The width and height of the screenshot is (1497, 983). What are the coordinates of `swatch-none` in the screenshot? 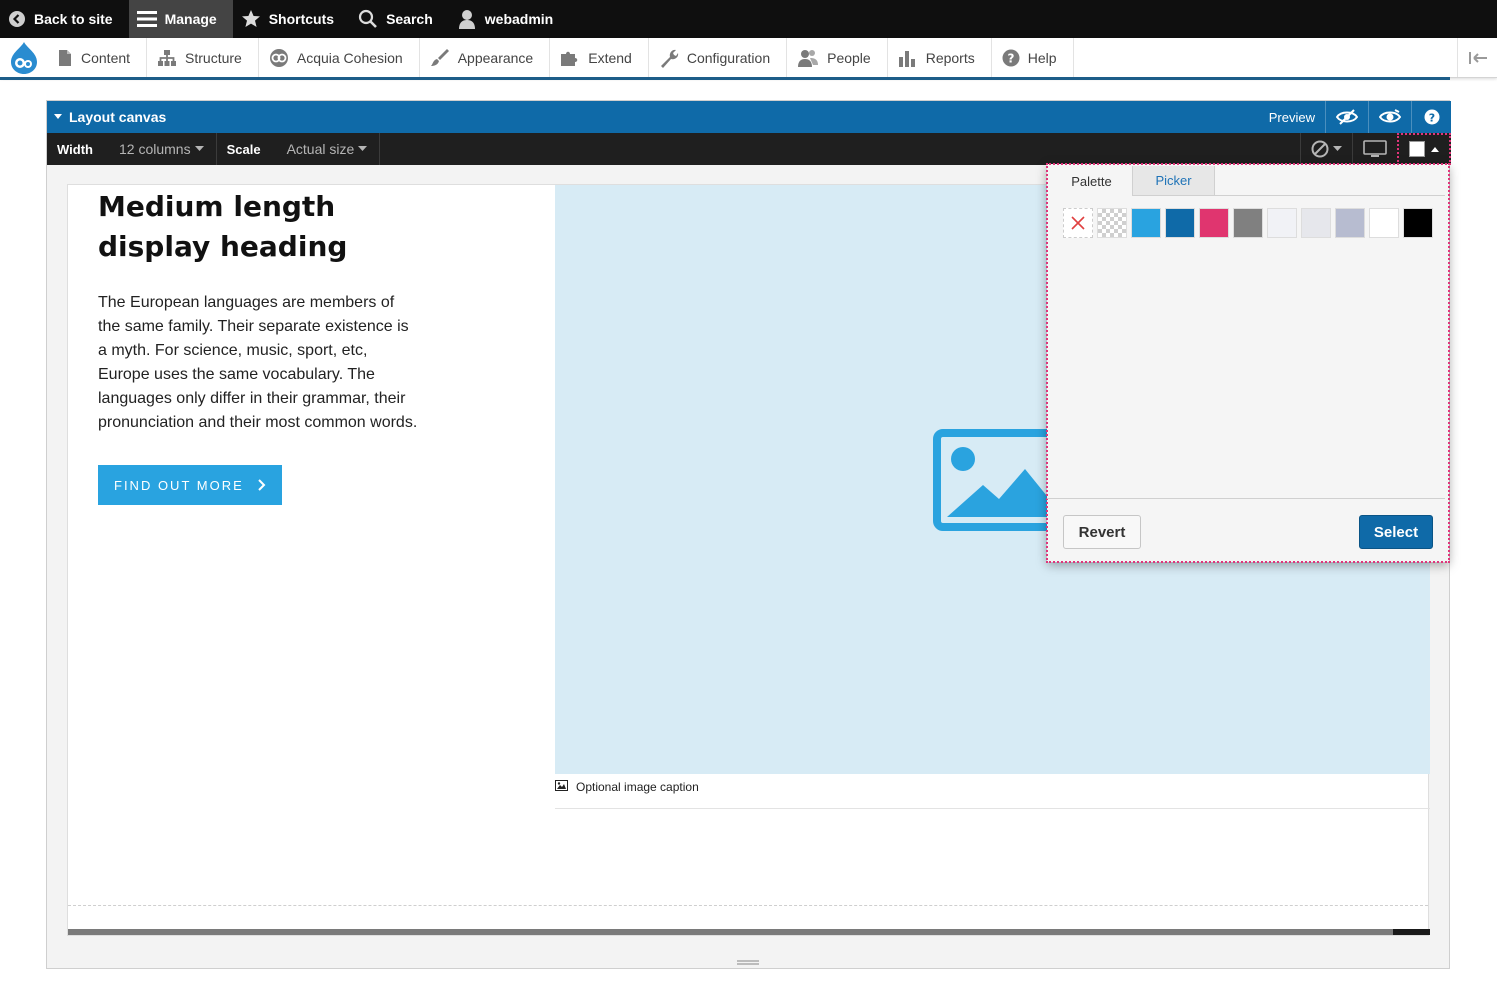 It's located at (1078, 223).